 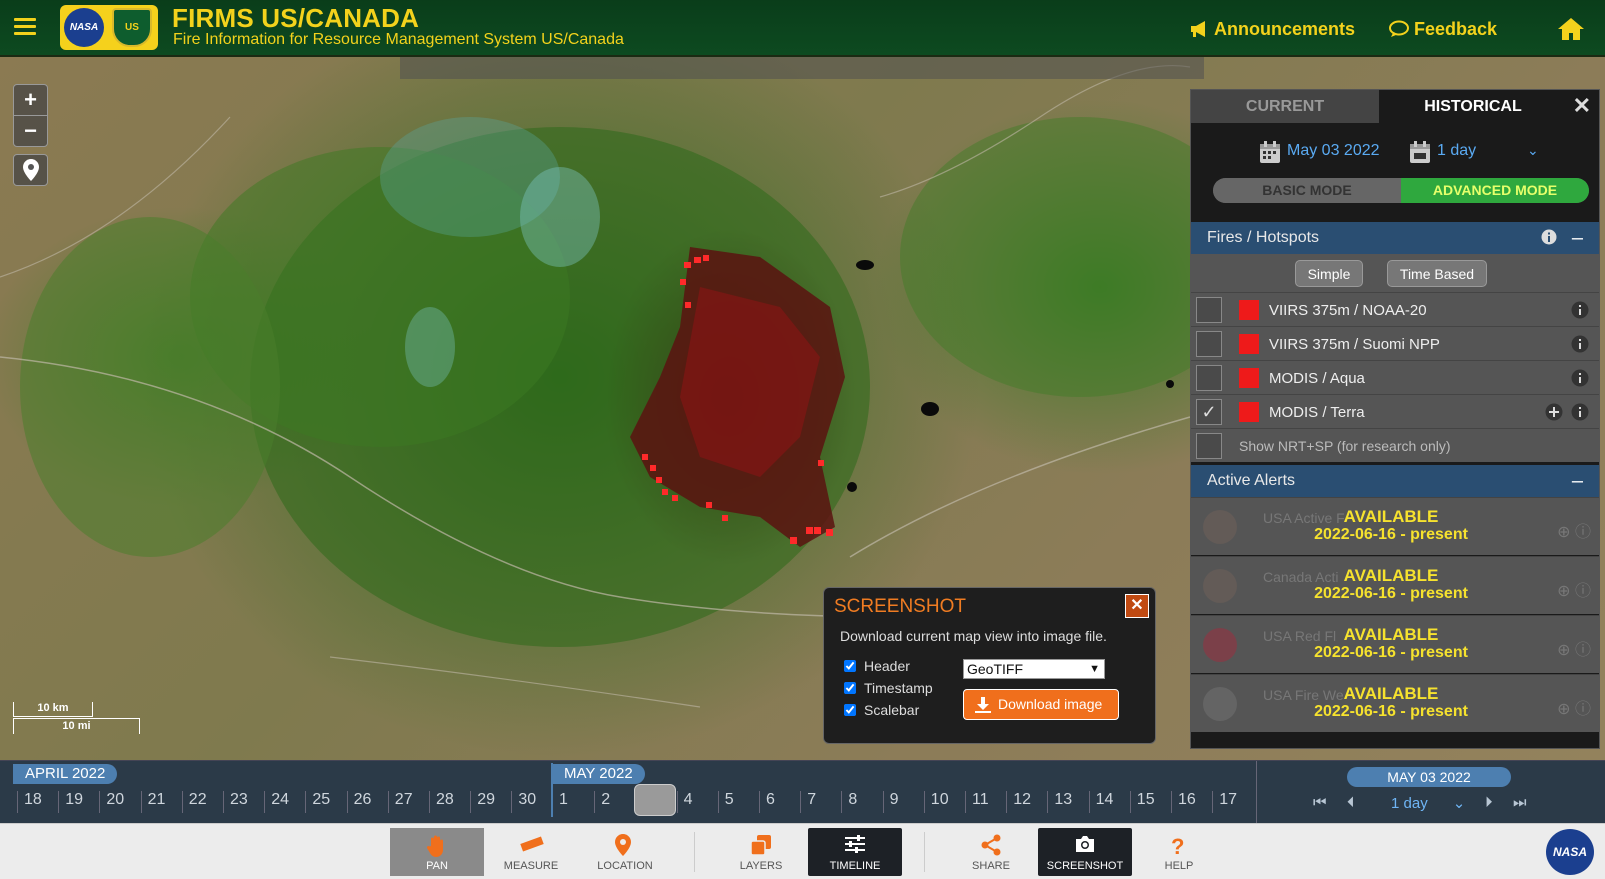 What do you see at coordinates (850, 710) in the screenshot?
I see `scalebar-checkbox` at bounding box center [850, 710].